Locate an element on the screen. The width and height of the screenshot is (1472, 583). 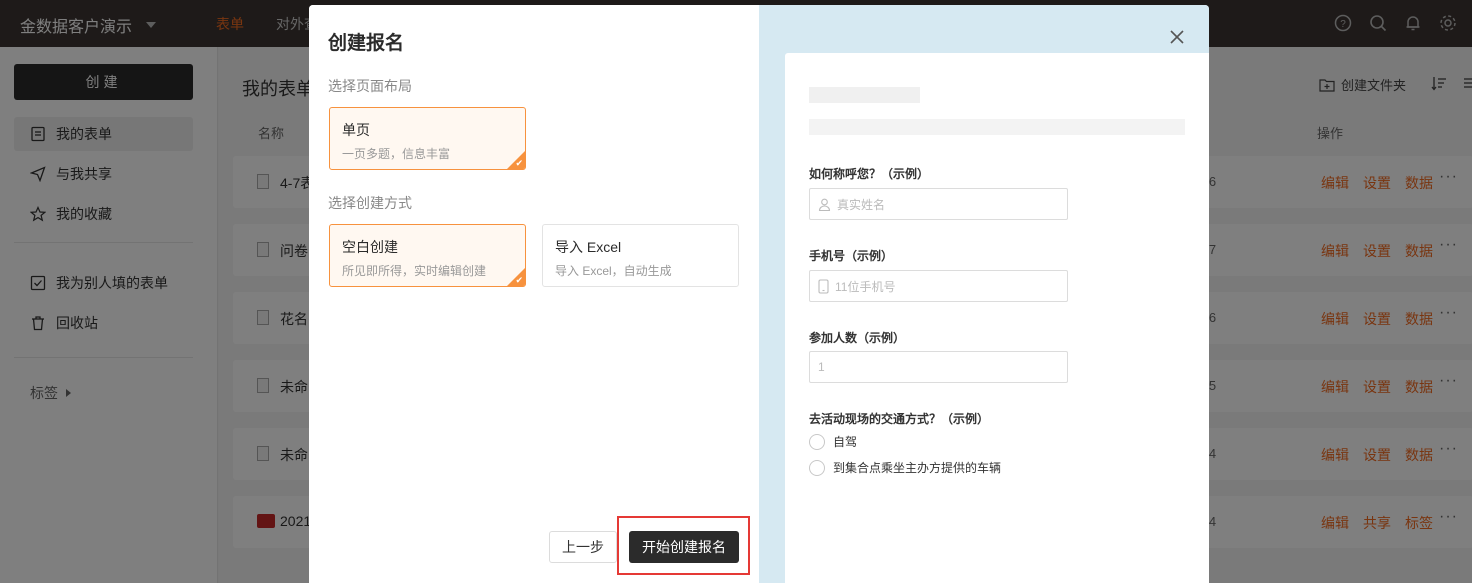
start-create-button: 开始创建报名 is located at coordinates (684, 547).